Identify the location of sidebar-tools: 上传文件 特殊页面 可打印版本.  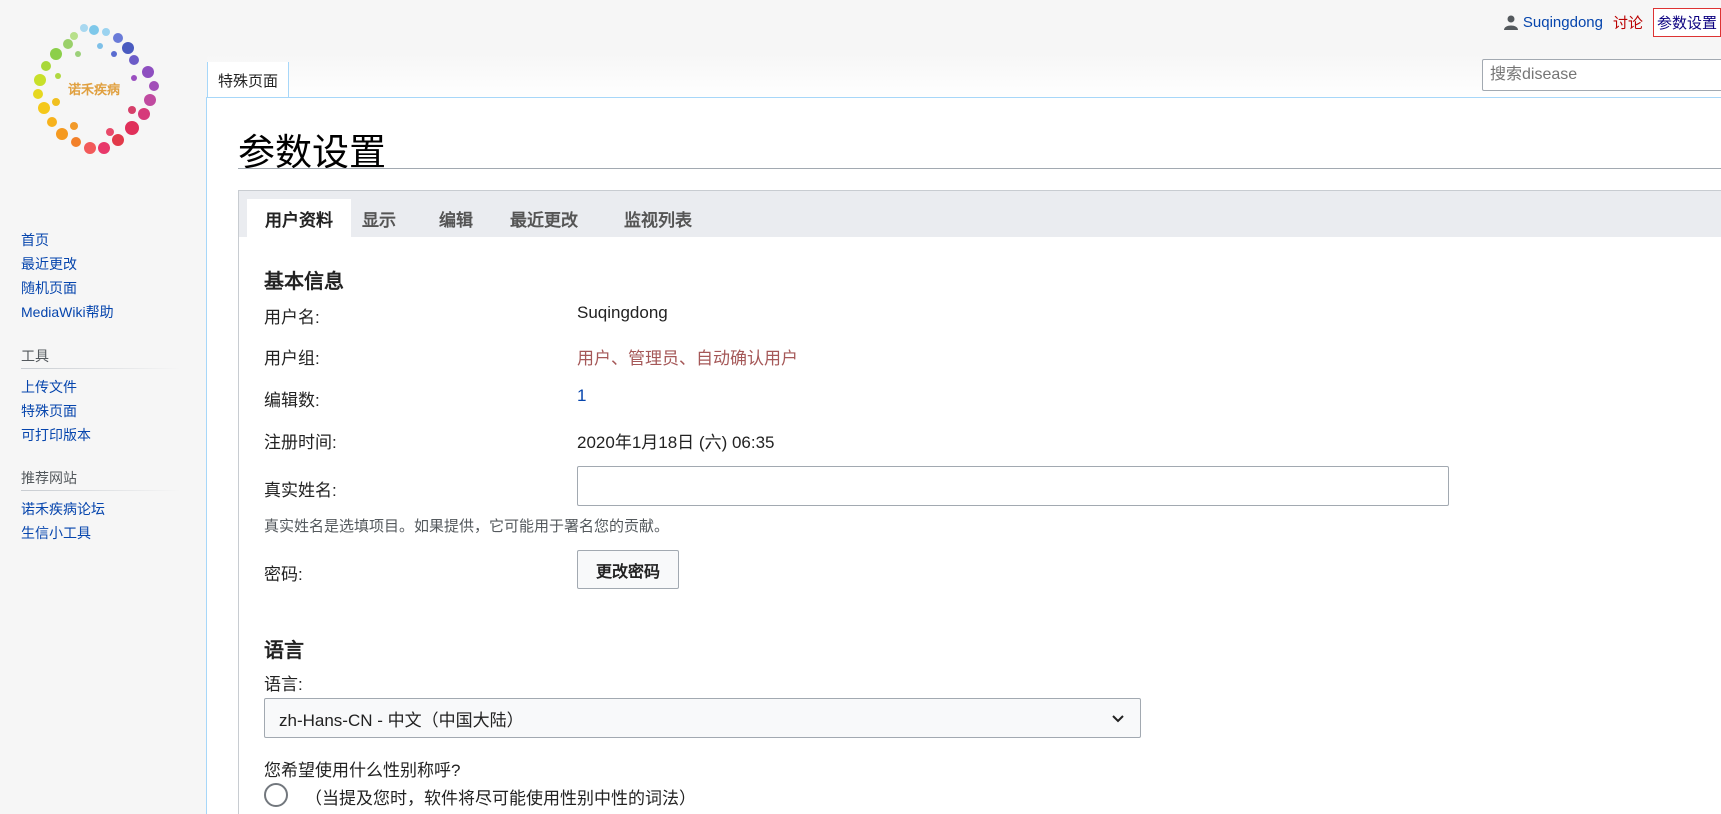
(56, 411).